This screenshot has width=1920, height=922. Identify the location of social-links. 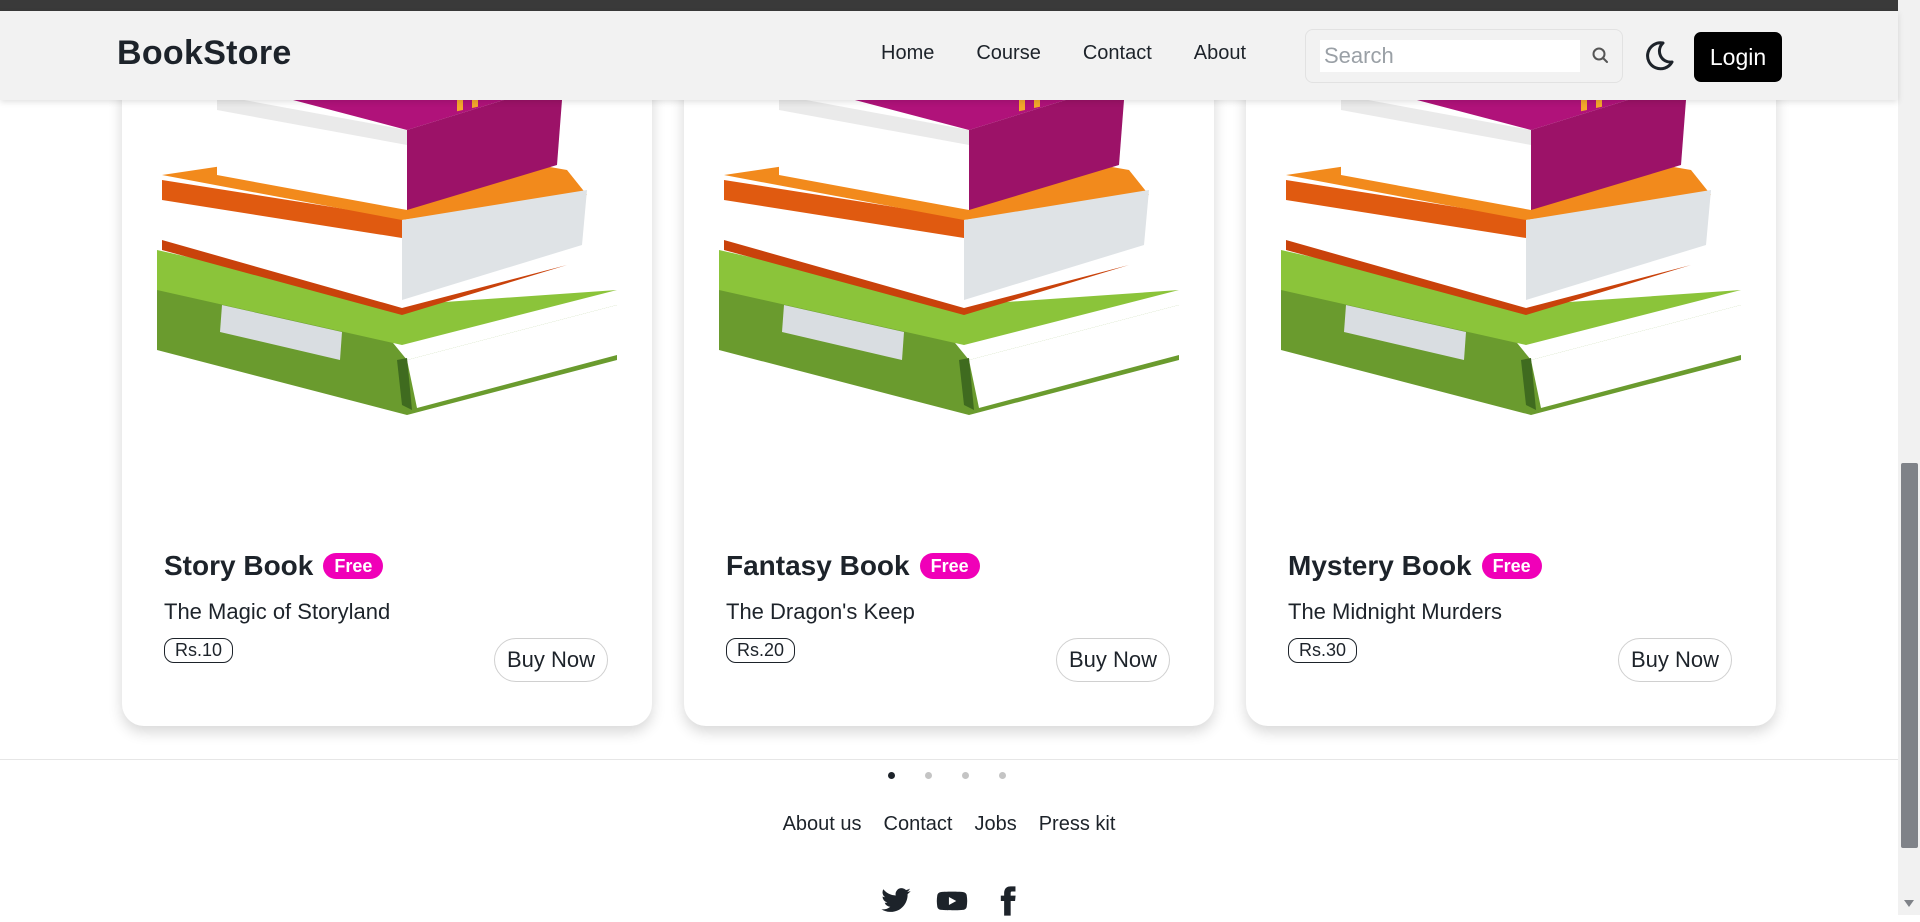
(952, 901).